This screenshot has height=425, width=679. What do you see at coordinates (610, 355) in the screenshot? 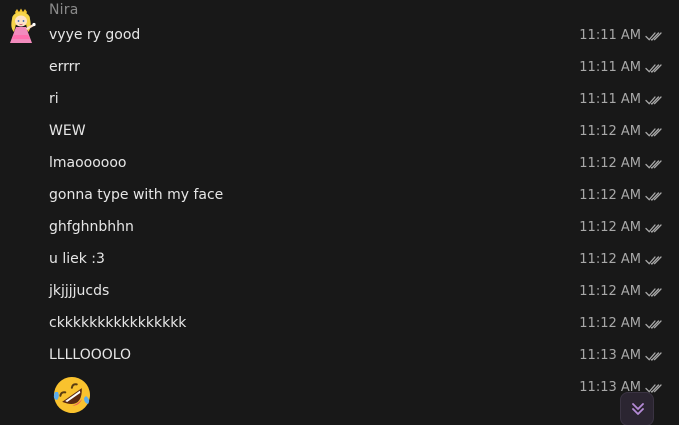
I see `message-timestamp: 11:13 AM` at bounding box center [610, 355].